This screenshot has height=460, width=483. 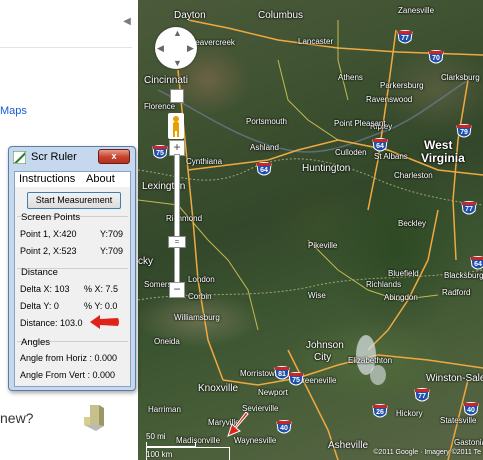 I want to click on city-label: Charleston, so click(x=413, y=175).